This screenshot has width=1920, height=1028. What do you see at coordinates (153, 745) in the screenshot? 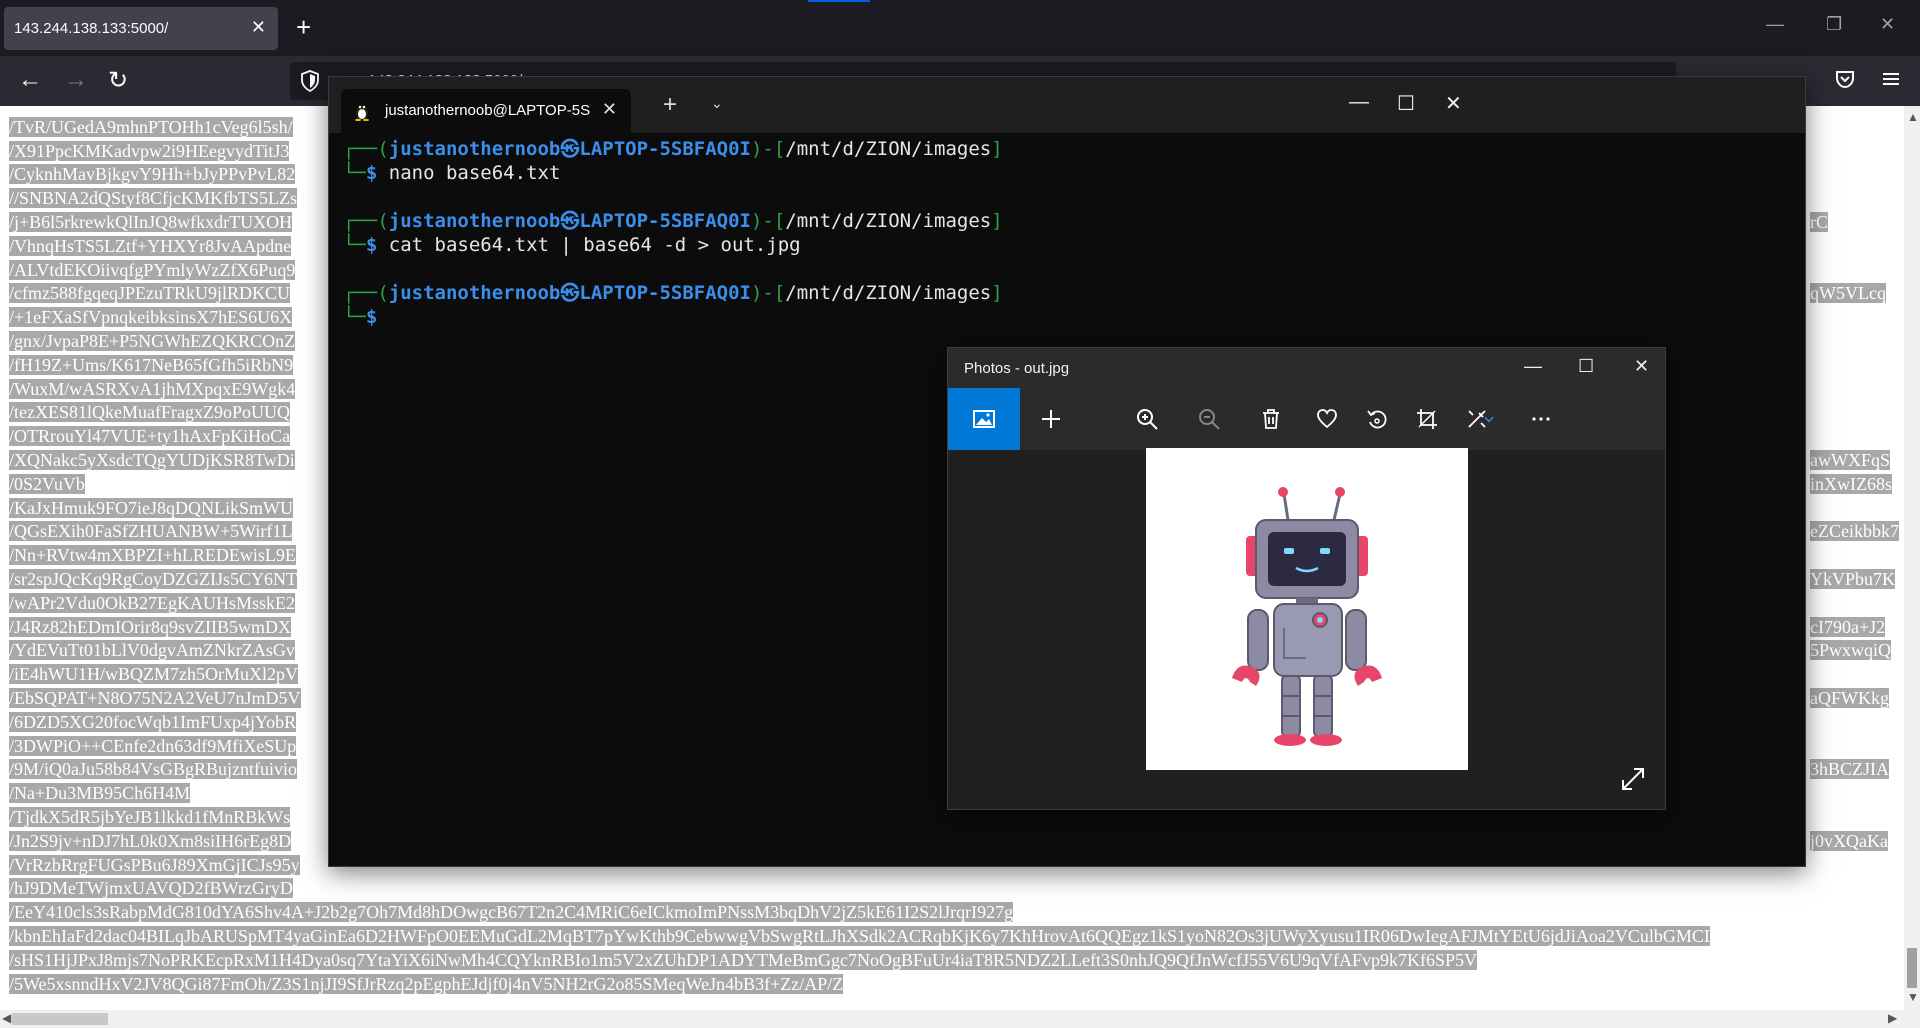
I see `base64-line-text: /3DWPiO++CEnfe2dn63df9MfiXeSUp` at bounding box center [153, 745].